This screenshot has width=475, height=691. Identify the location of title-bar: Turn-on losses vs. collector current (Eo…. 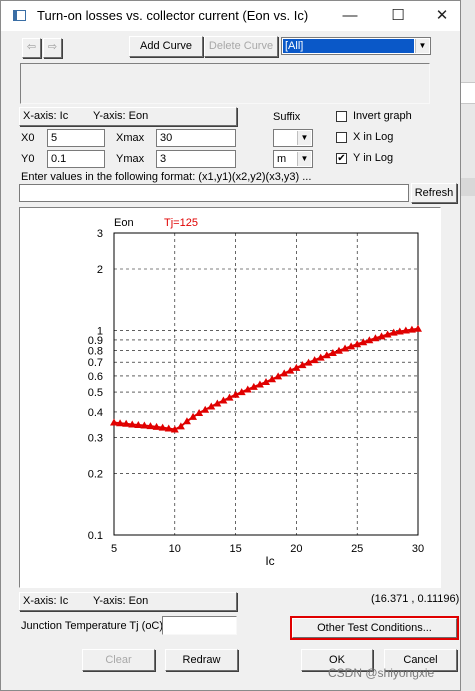
(230, 16).